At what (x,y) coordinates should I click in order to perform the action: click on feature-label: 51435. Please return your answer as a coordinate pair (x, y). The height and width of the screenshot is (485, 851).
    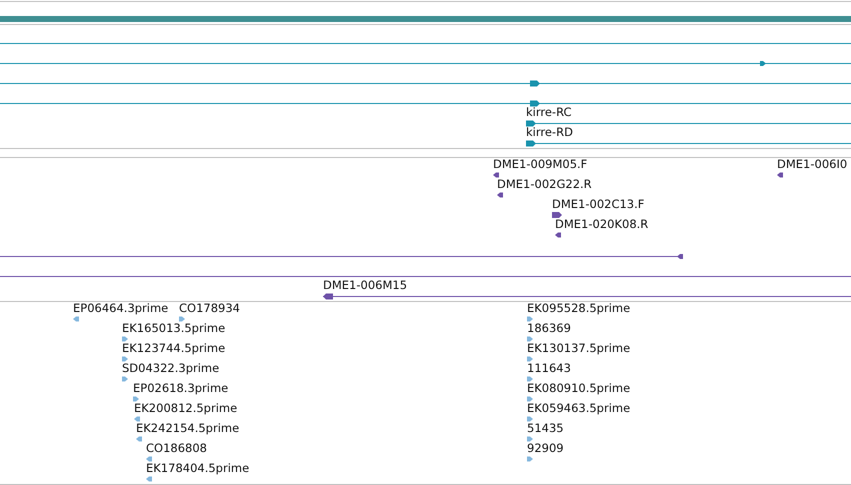
    Looking at the image, I should click on (545, 428).